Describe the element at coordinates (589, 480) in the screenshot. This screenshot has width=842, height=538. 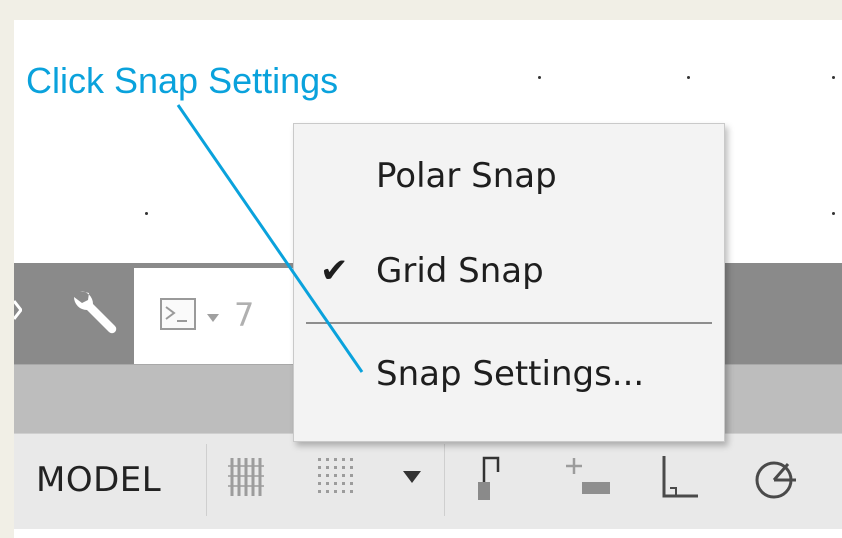
I see `dynamic-input-icon` at that location.